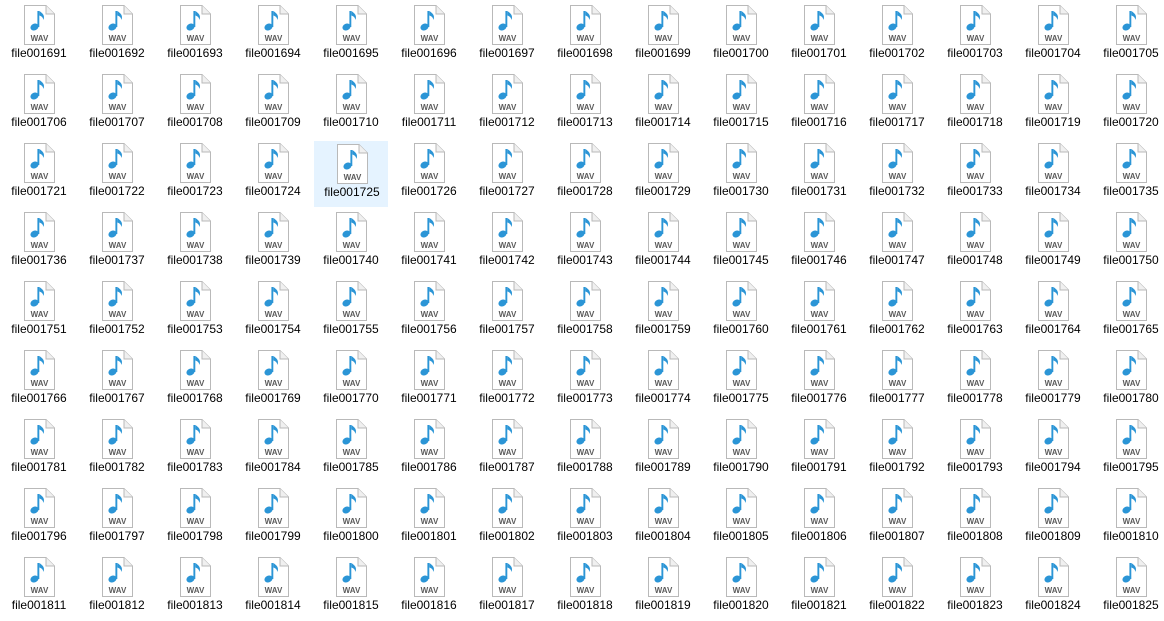 The width and height of the screenshot is (1164, 621). What do you see at coordinates (507, 174) in the screenshot?
I see `file-item-file001727: WAV file001727` at bounding box center [507, 174].